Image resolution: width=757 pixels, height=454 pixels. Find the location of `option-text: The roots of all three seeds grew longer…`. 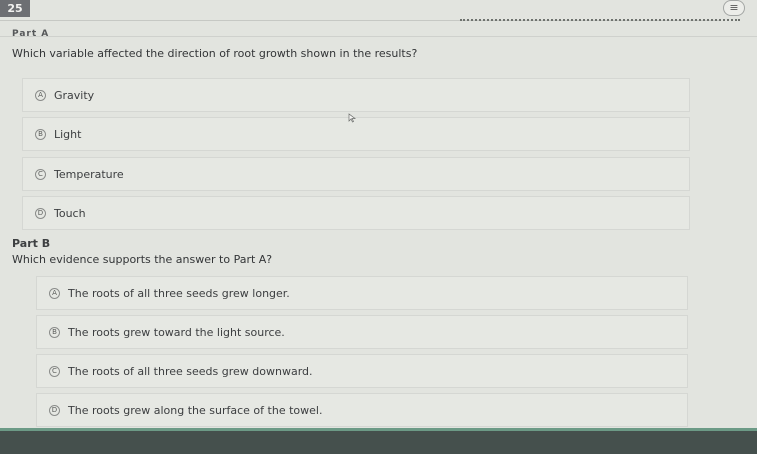

option-text: The roots of all three seeds grew longer… is located at coordinates (179, 293).